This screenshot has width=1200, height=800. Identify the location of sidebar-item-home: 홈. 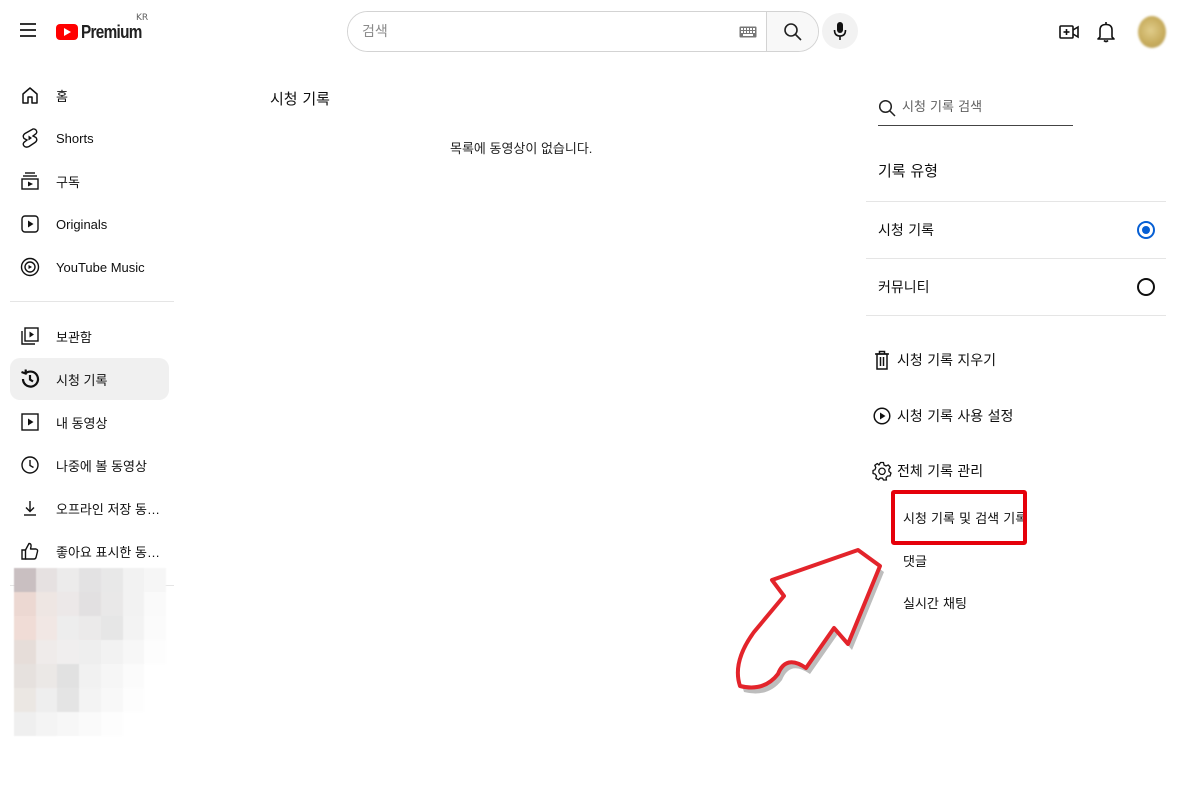
(89, 95).